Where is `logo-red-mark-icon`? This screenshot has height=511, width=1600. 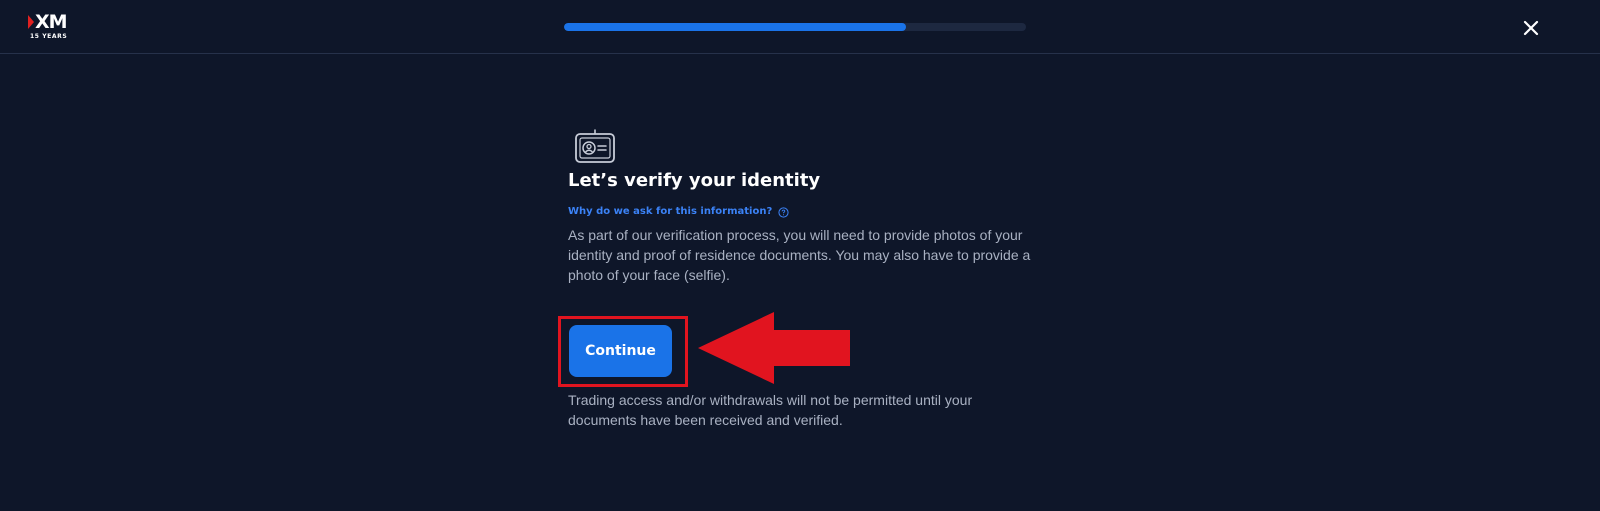
logo-red-mark-icon is located at coordinates (31, 22).